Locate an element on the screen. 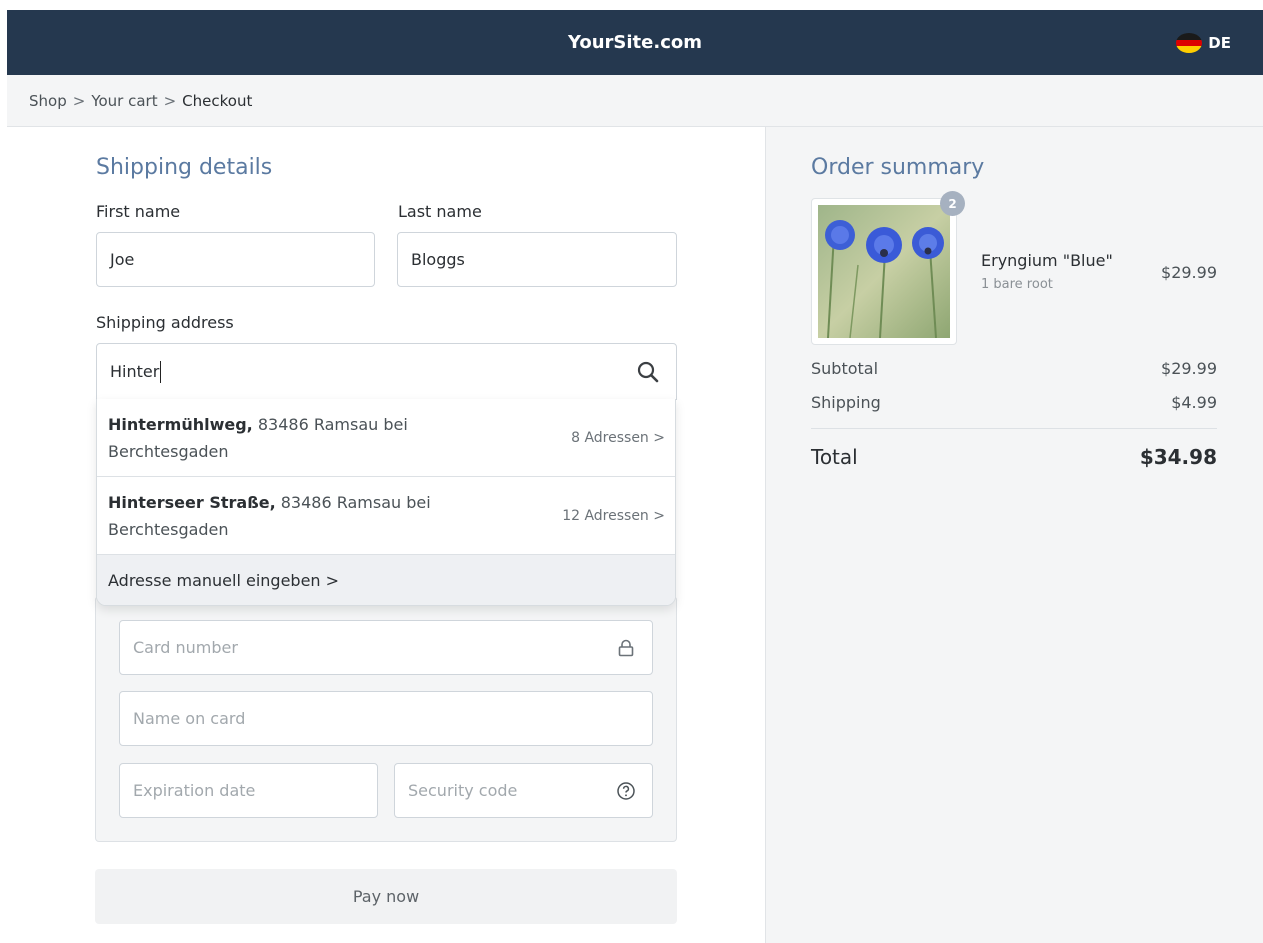 This screenshot has height=943, width=1263. order-summary-heading: Order summary is located at coordinates (898, 167).